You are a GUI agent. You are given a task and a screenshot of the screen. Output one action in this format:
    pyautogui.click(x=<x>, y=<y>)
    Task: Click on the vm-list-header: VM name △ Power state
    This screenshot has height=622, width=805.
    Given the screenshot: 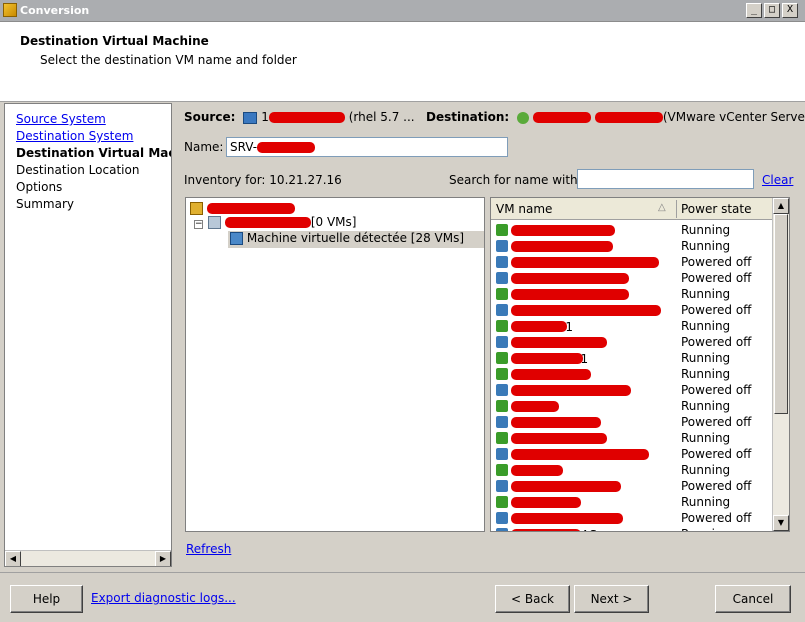 What is the action you would take?
    pyautogui.click(x=632, y=209)
    